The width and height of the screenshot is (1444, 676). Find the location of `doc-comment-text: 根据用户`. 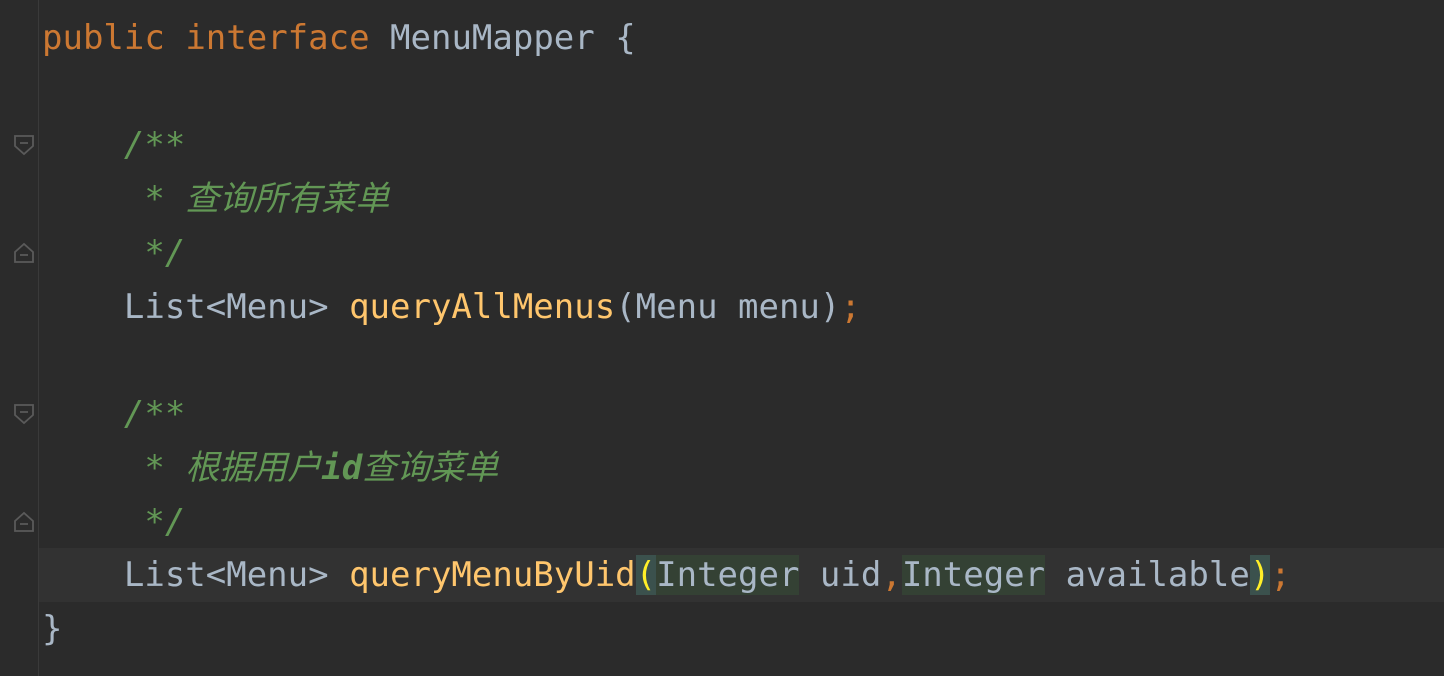

doc-comment-text: 根据用户 is located at coordinates (253, 468).